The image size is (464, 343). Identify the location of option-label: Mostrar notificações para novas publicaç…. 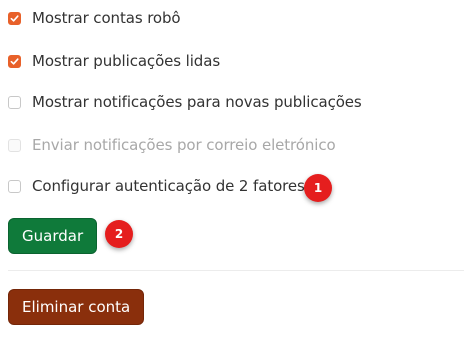
(197, 102).